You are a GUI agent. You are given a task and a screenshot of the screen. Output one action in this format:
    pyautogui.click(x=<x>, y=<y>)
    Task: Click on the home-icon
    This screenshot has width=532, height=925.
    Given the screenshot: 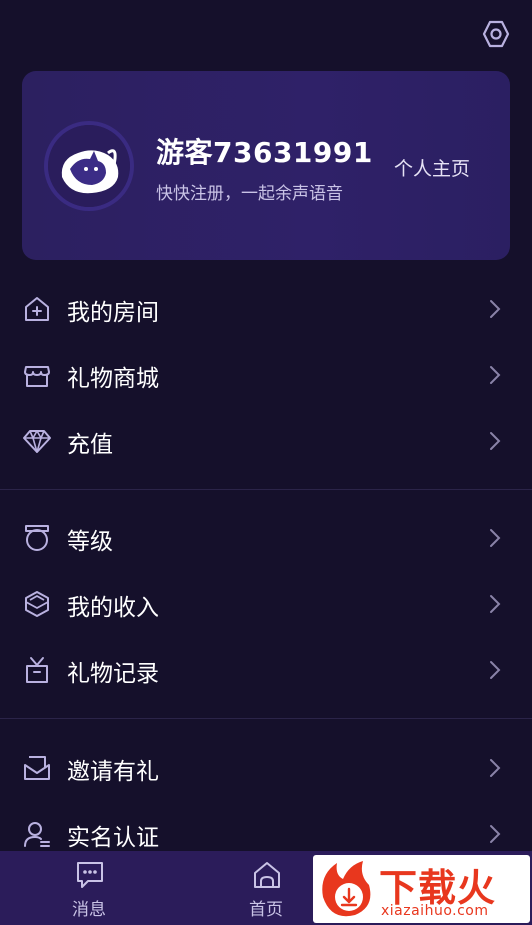 What is the action you would take?
    pyautogui.click(x=267, y=875)
    